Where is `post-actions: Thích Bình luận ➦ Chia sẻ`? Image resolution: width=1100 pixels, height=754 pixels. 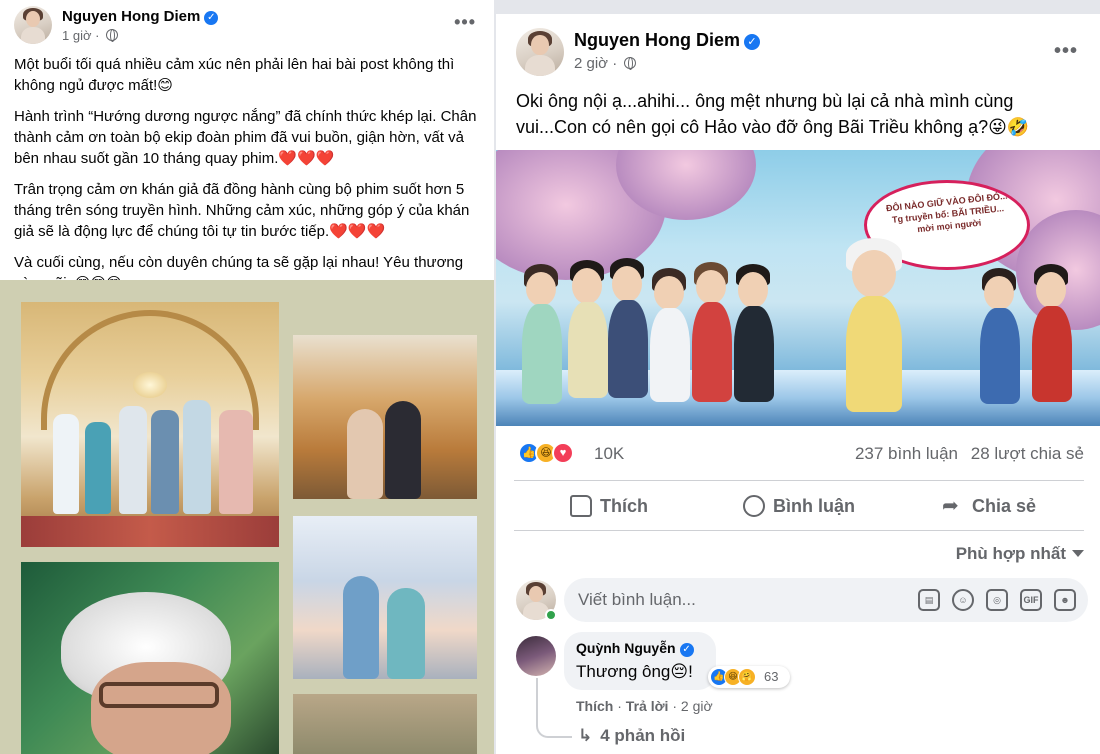
post-actions: Thích Bình luận ➦ Chia sẻ is located at coordinates (799, 506).